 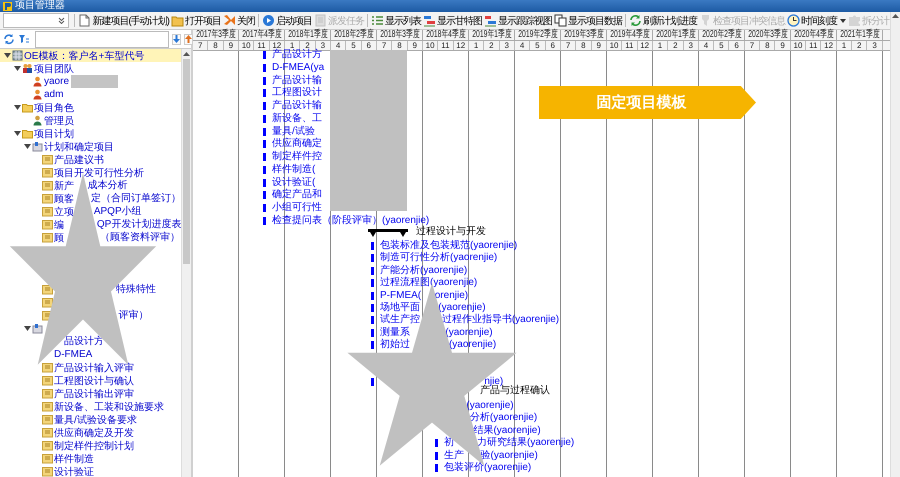 What do you see at coordinates (90, 354) in the screenshot?
I see `tree-item: D-FMEA` at bounding box center [90, 354].